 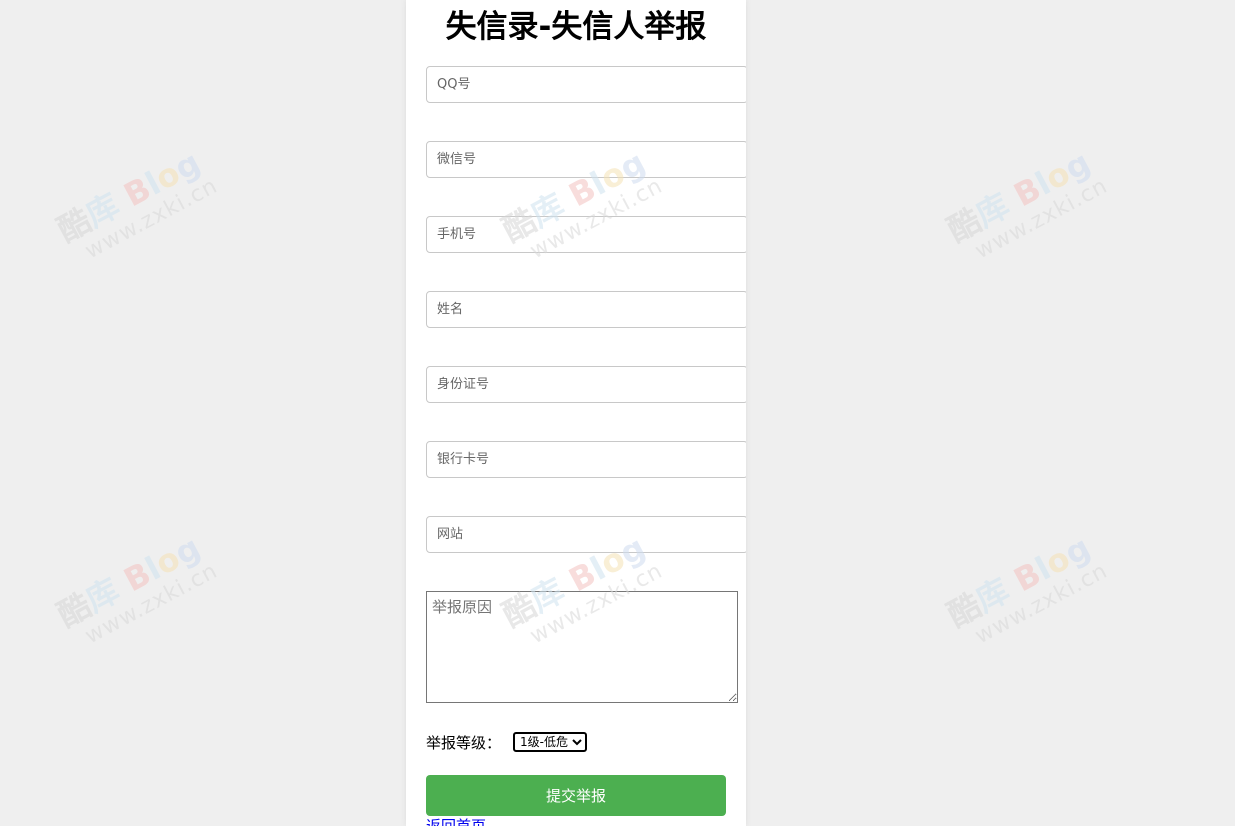 What do you see at coordinates (586, 234) in the screenshot?
I see `phone-input` at bounding box center [586, 234].